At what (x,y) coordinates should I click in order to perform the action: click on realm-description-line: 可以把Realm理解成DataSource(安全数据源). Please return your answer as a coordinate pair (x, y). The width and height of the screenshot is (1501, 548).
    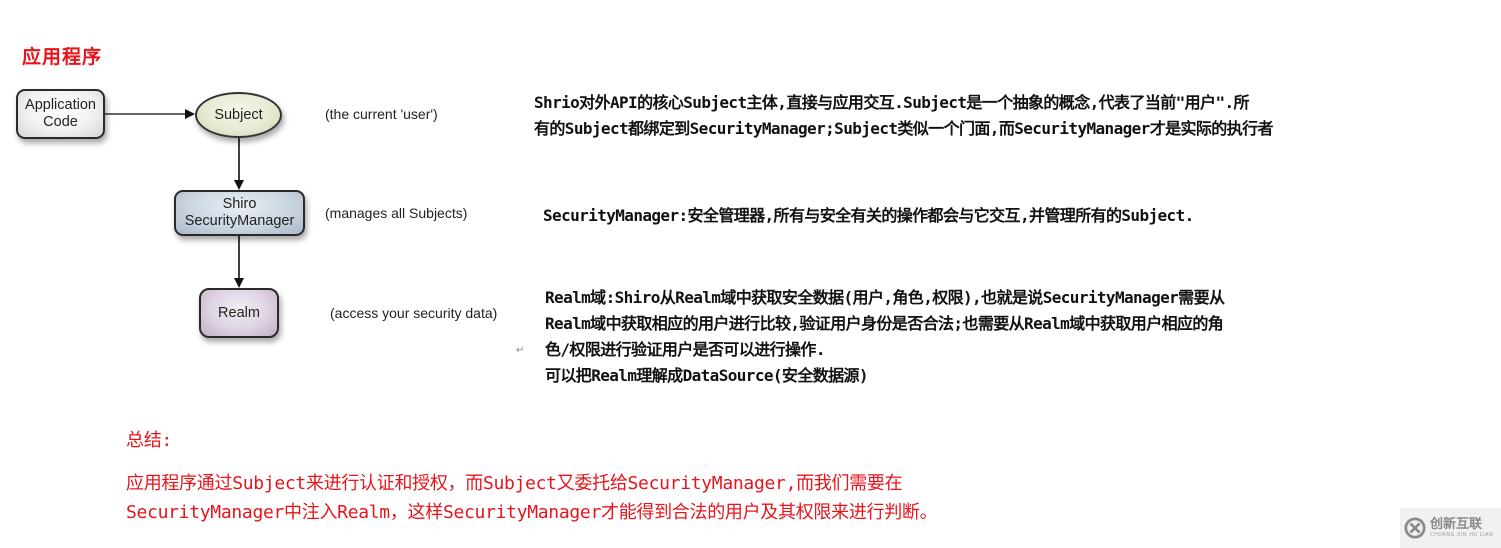
    Looking at the image, I should click on (707, 375).